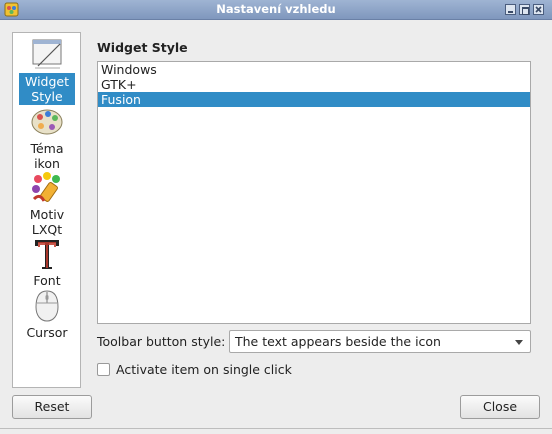 The width and height of the screenshot is (552, 434). Describe the element at coordinates (103, 369) in the screenshot. I see `single-click-checkbox` at that location.